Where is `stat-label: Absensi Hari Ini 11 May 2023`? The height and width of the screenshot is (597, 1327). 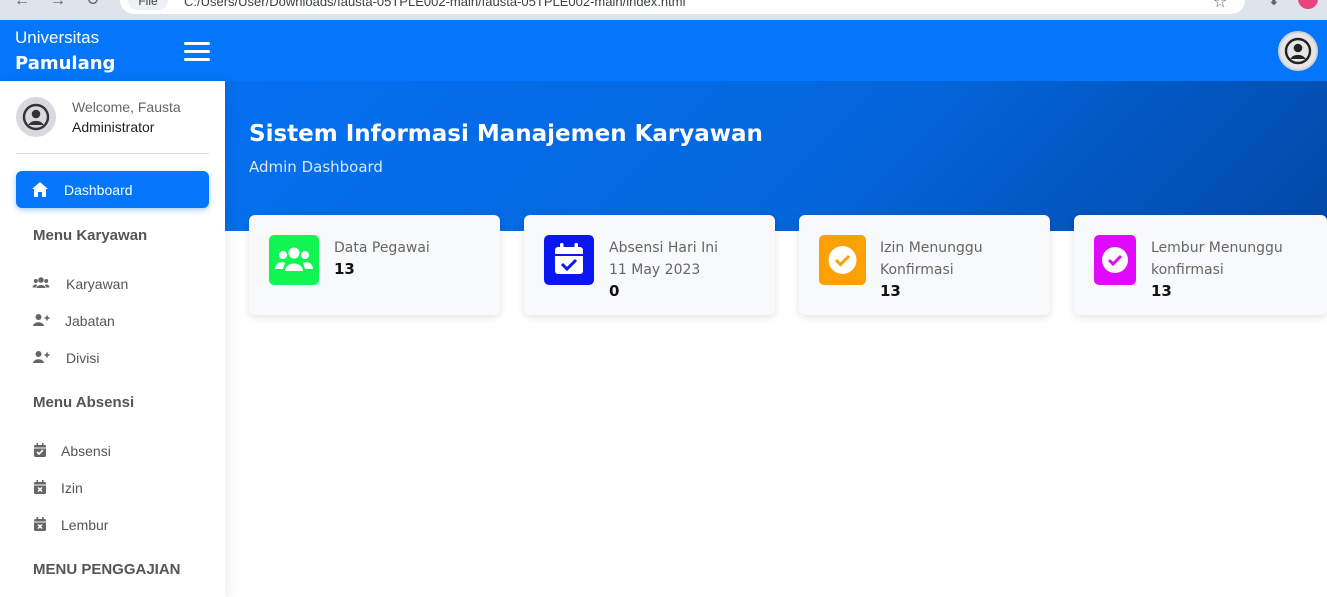
stat-label: Absensi Hari Ini 11 May 2023 is located at coordinates (689, 259).